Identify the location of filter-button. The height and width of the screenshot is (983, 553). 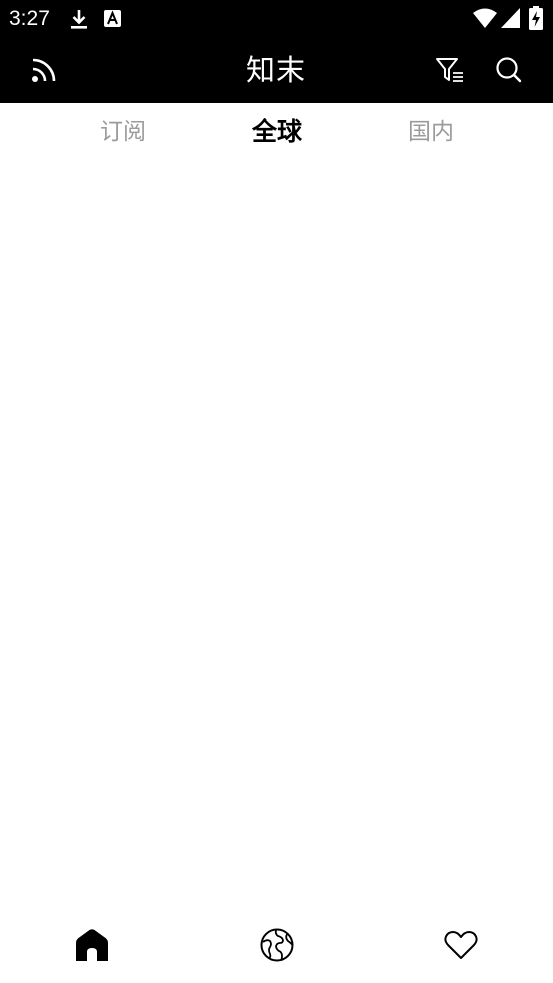
(450, 70).